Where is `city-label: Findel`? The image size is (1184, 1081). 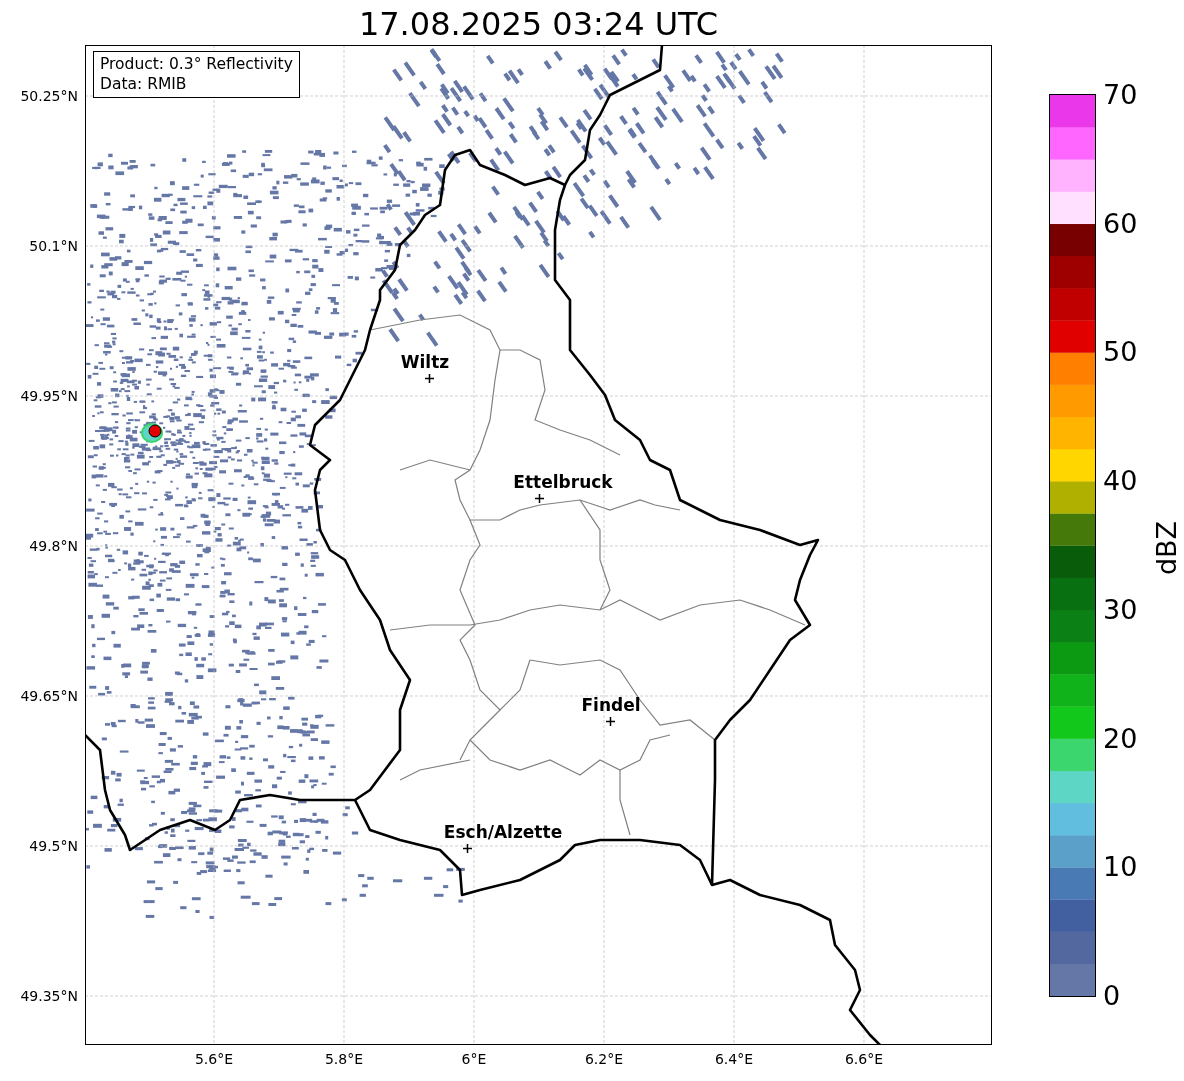
city-label: Findel is located at coordinates (611, 705).